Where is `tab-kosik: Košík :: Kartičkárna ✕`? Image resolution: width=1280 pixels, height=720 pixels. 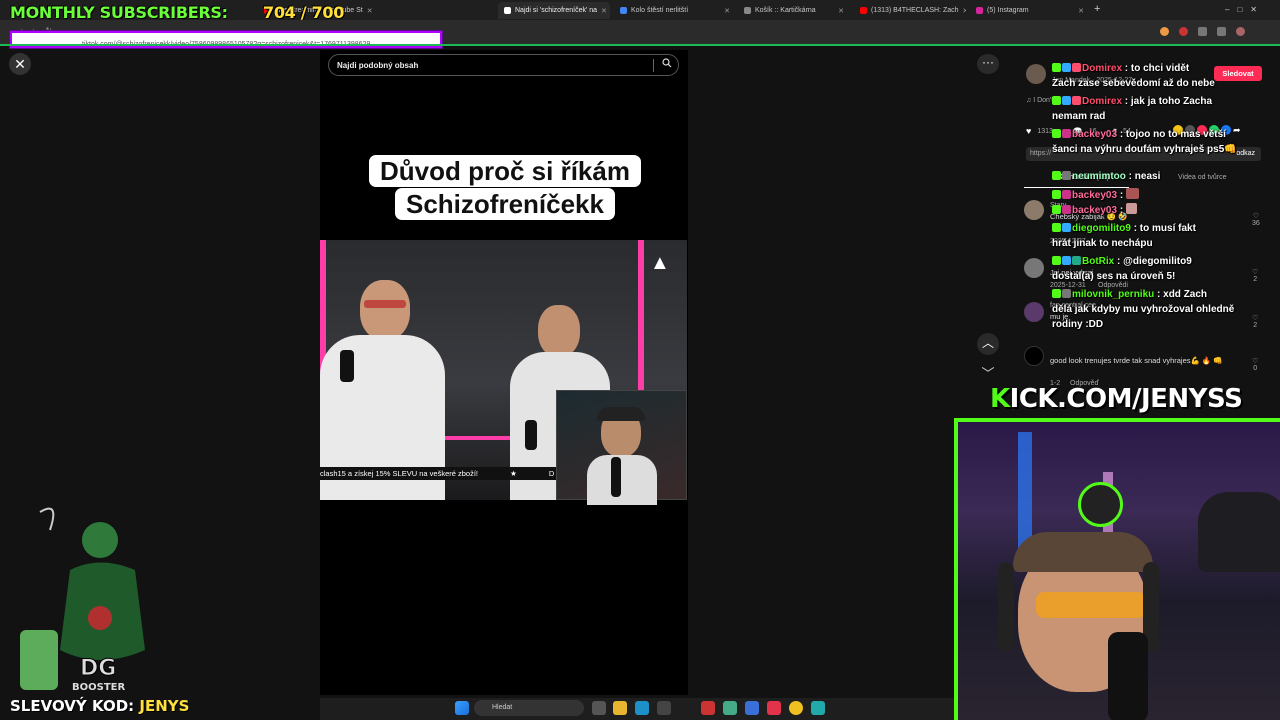
tab-kosik: Košík :: Kartičkárna ✕ is located at coordinates (794, 10).